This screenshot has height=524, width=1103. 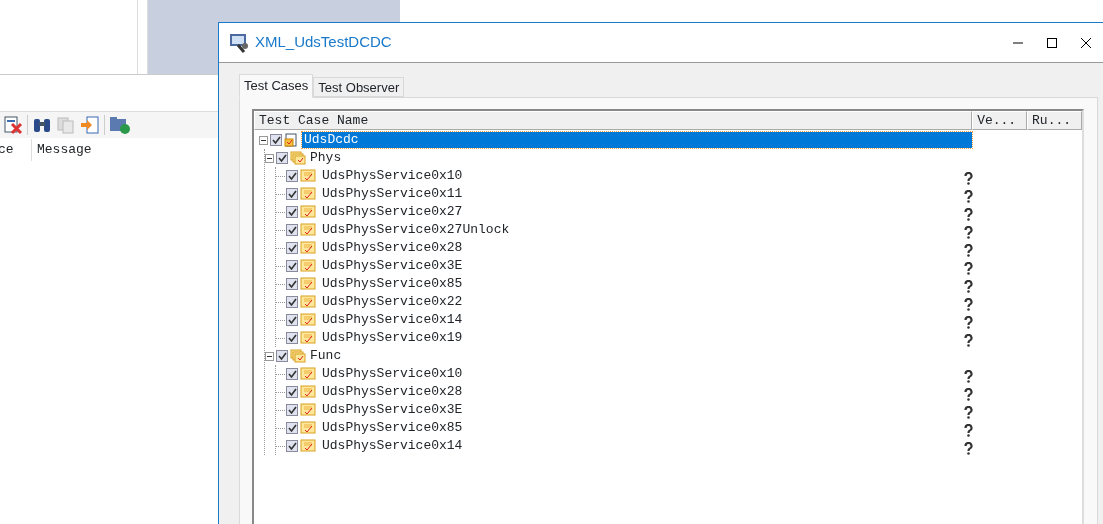 What do you see at coordinates (613, 120) in the screenshot?
I see `column-header: Test Case Name` at bounding box center [613, 120].